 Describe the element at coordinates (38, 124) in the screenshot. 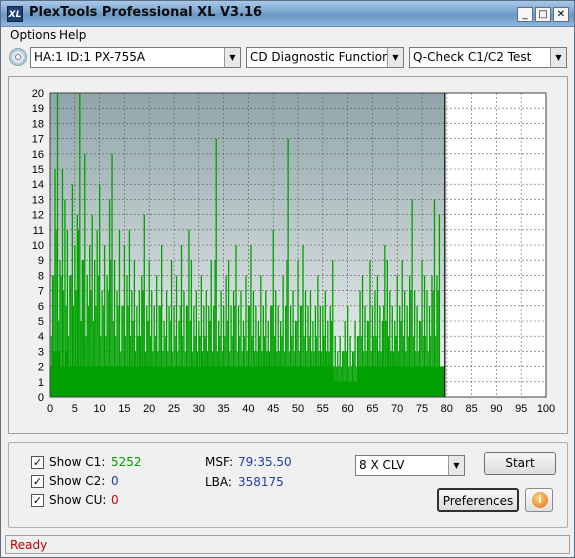

I see `y-tick-label: 18` at that location.